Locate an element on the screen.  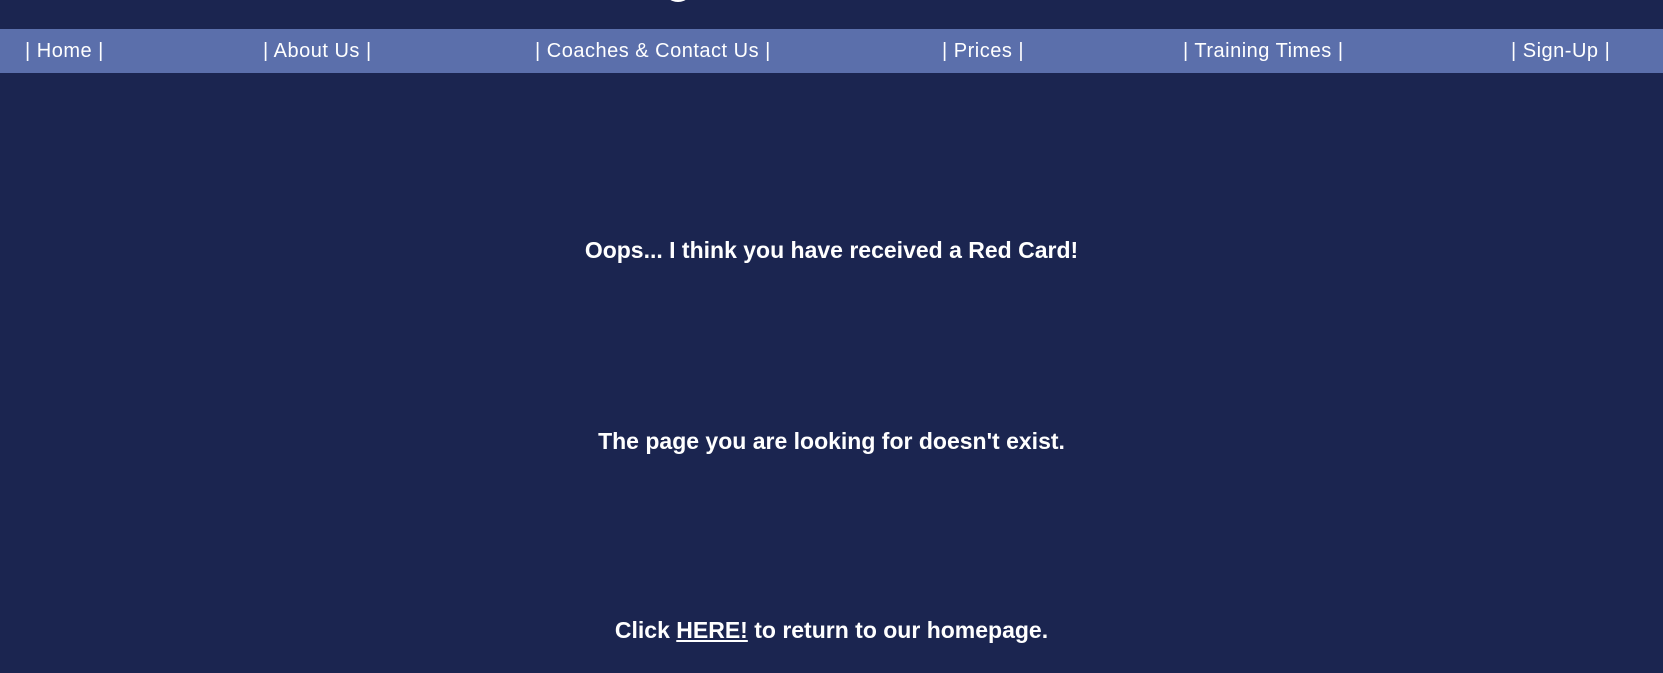
nav-item-prices: | Prices | is located at coordinates (983, 51).